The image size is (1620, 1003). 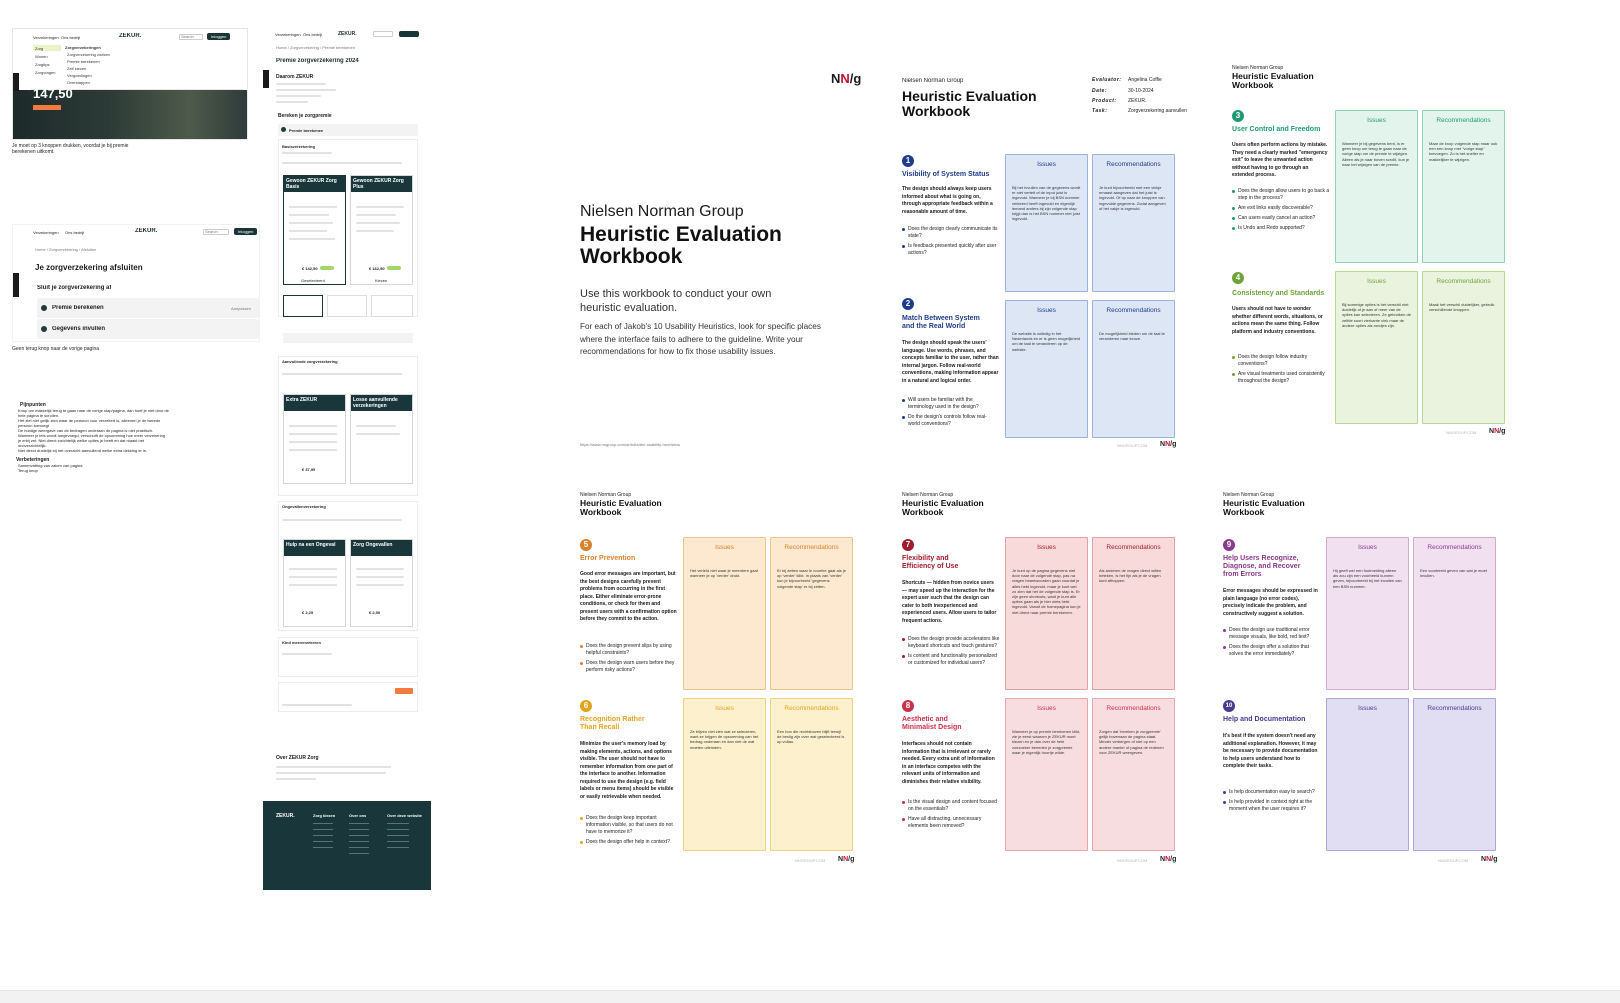 What do you see at coordinates (76, 68) in the screenshot?
I see `submenu-item: Zelf kiezen` at bounding box center [76, 68].